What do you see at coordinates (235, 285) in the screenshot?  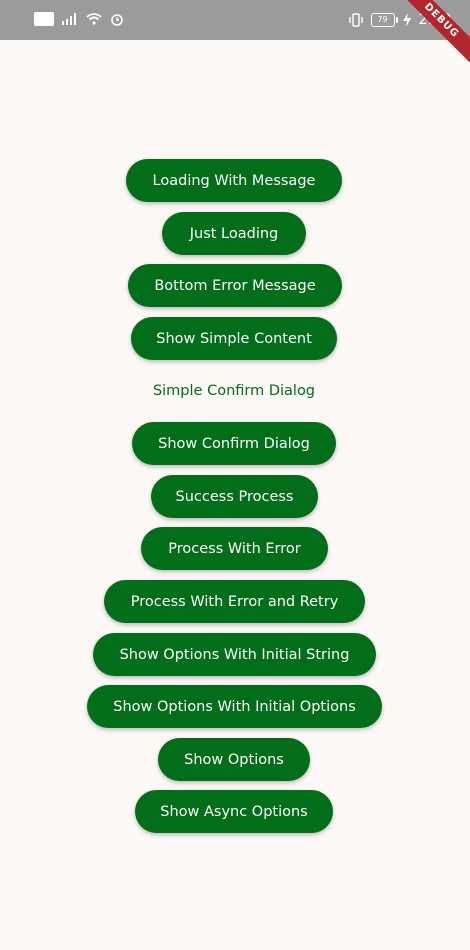 I see `bottom-error-message-button: Bottom Error Message` at bounding box center [235, 285].